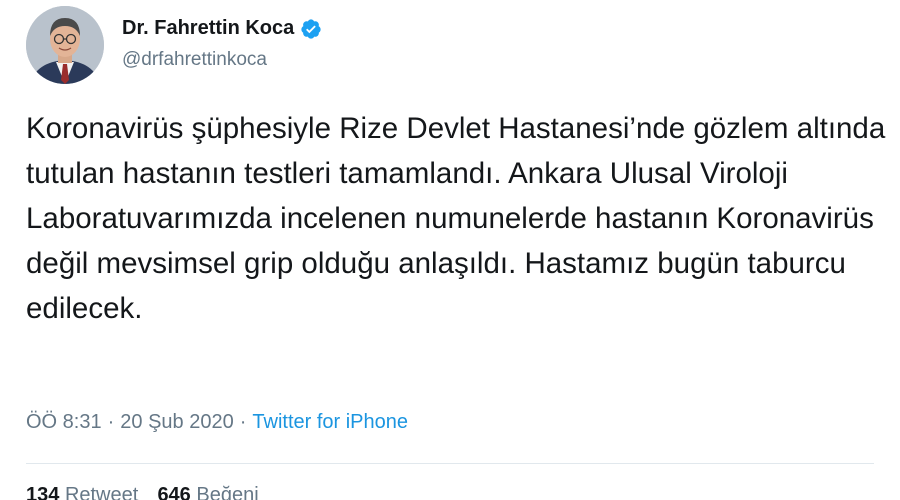 The height and width of the screenshot is (500, 900). Describe the element at coordinates (450, 463) in the screenshot. I see `divider` at that location.